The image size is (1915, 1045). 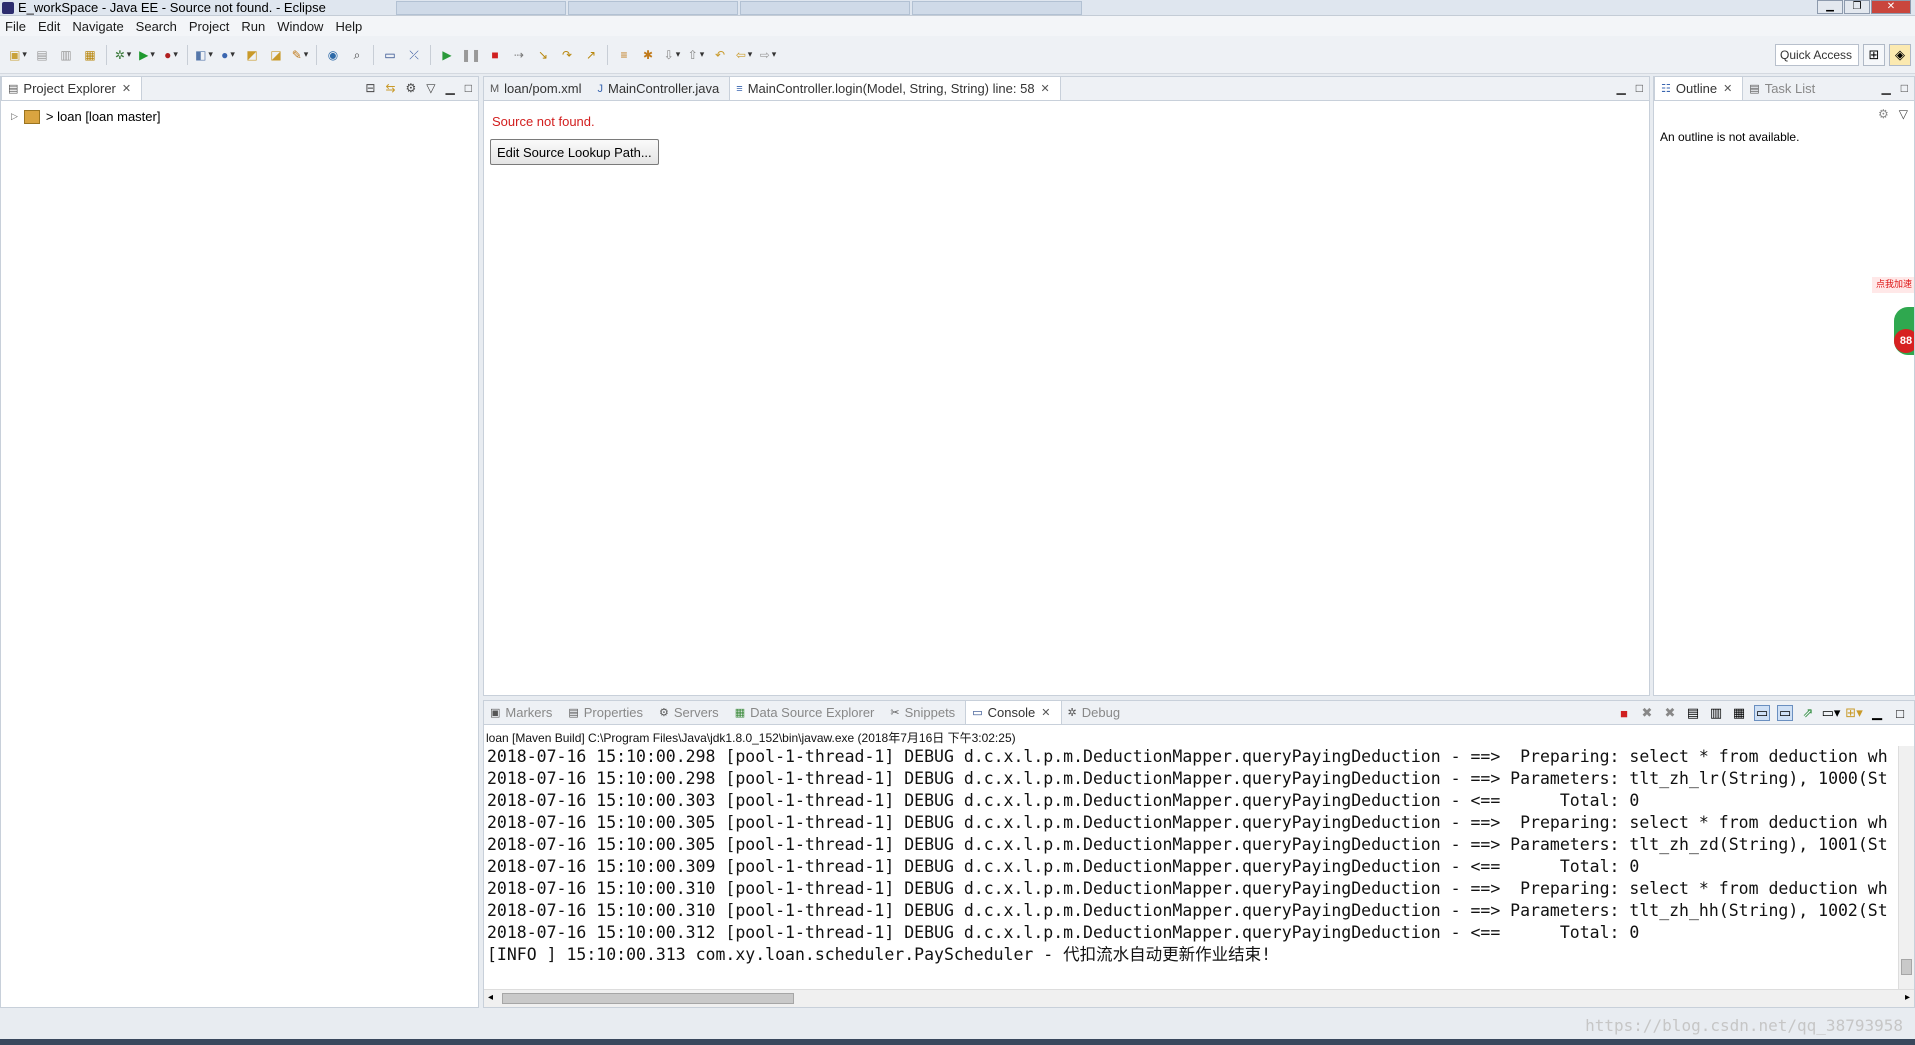 I want to click on last-edit-location-icon: ↶, so click(x=720, y=55).